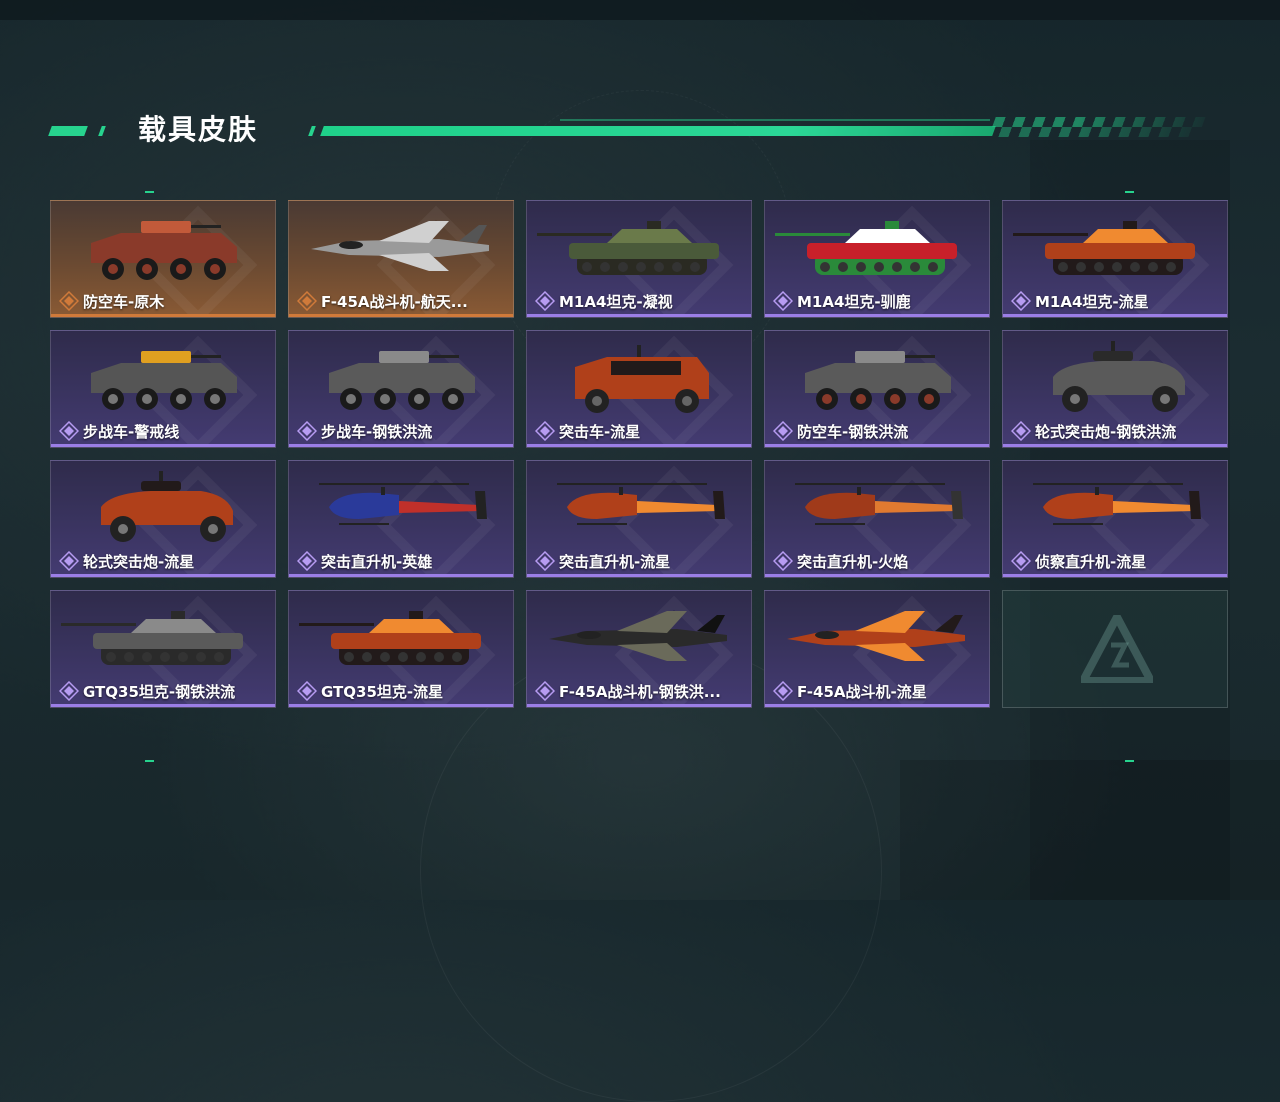  What do you see at coordinates (131, 431) in the screenshot?
I see `skin-name: 步战车-警戒线` at bounding box center [131, 431].